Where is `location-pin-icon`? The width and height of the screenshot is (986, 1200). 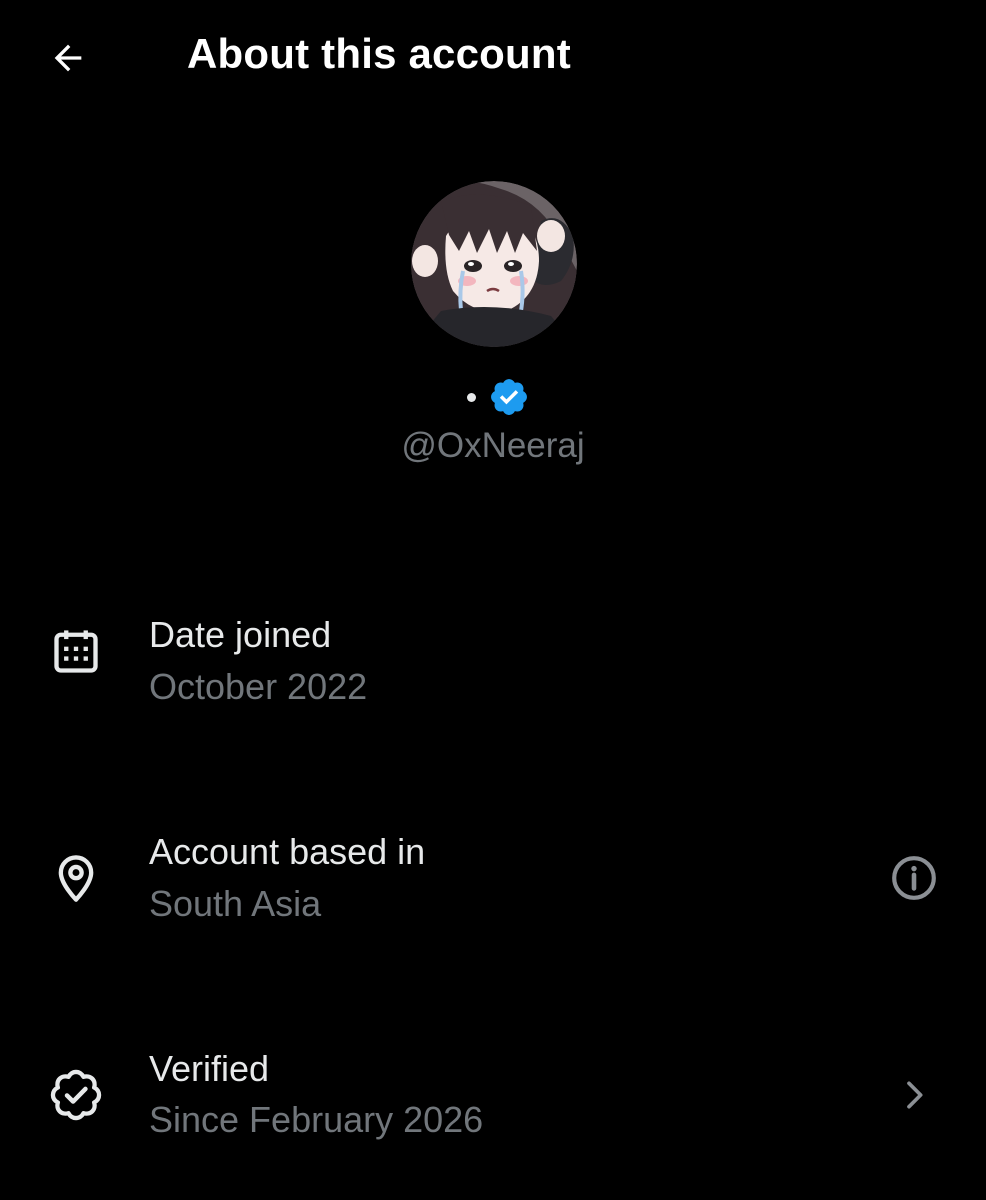 location-pin-icon is located at coordinates (76, 878).